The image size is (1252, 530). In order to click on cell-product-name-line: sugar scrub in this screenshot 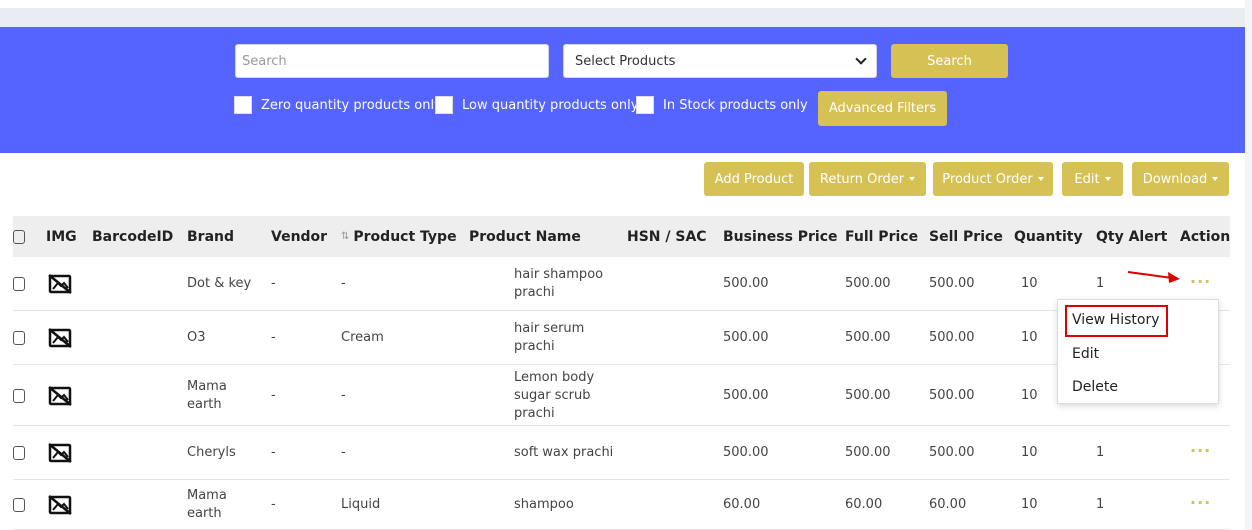, I will do `click(552, 395)`.